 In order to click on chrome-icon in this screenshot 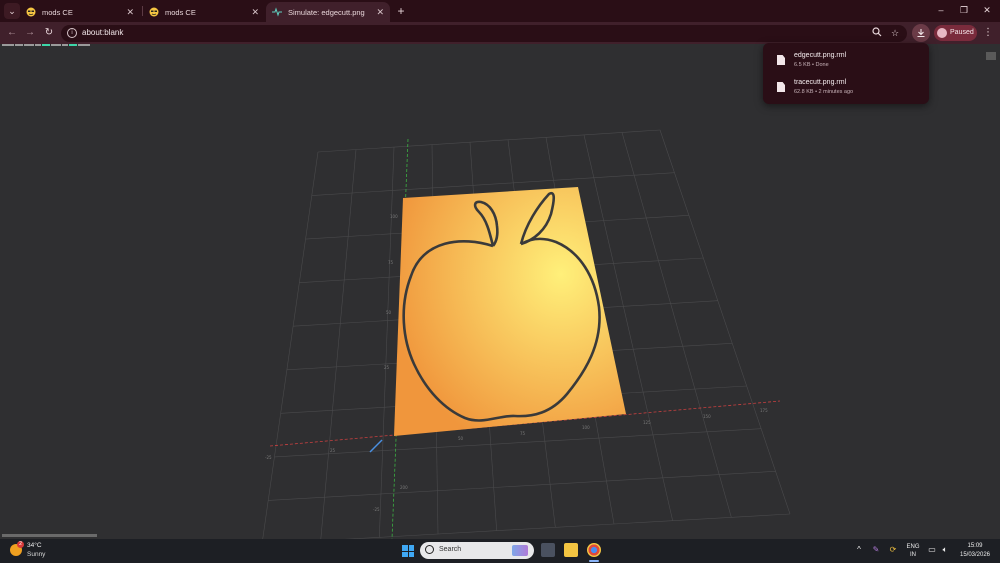, I will do `click(594, 550)`.